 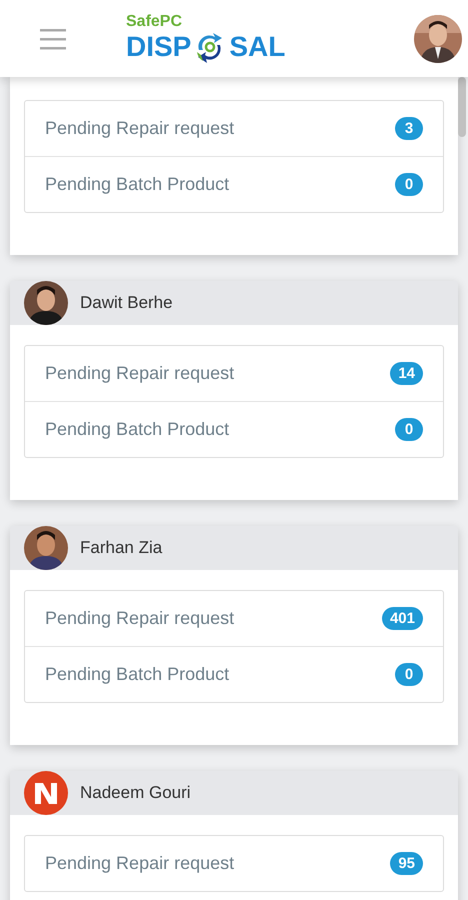 I want to click on count-badge: 401, so click(x=402, y=618).